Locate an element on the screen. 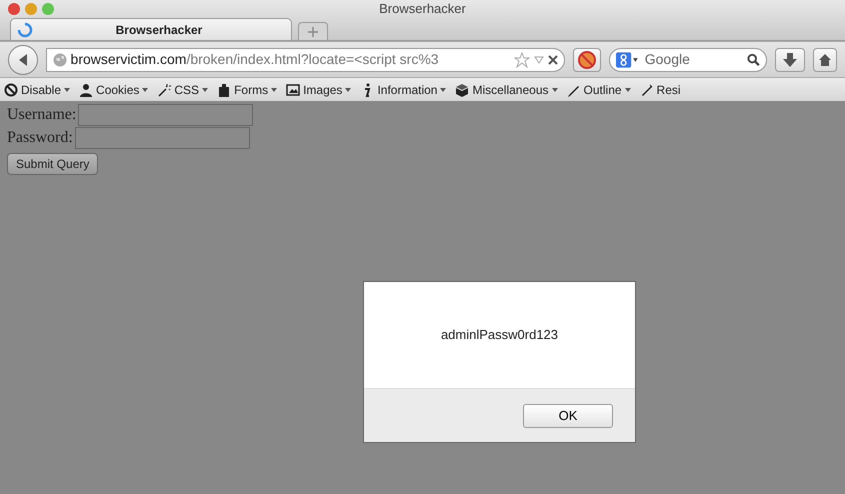 This screenshot has width=845, height=494. back-arrow-icon is located at coordinates (22, 59).